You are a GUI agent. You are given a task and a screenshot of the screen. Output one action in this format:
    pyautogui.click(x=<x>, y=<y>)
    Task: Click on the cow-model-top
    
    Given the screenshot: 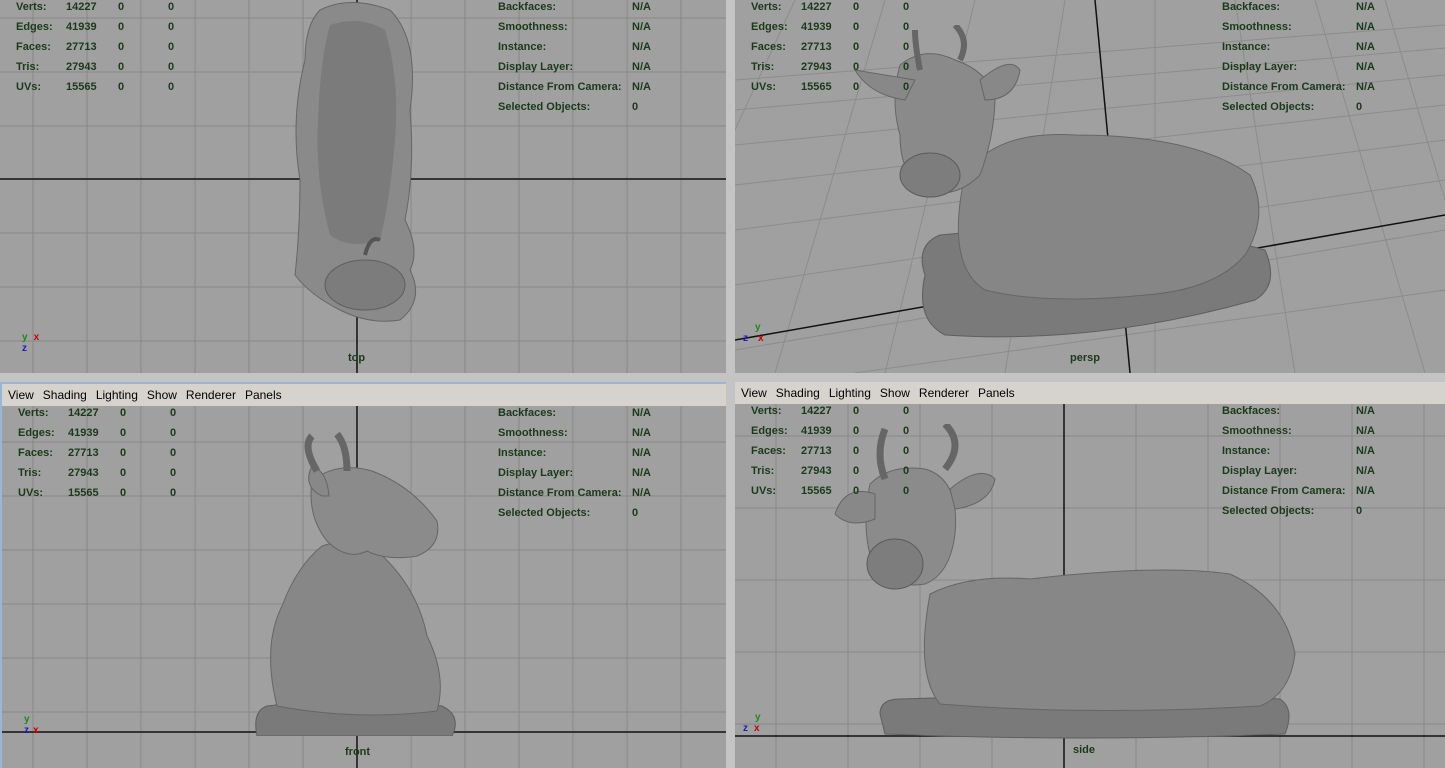 What is the action you would take?
    pyautogui.click(x=355, y=162)
    